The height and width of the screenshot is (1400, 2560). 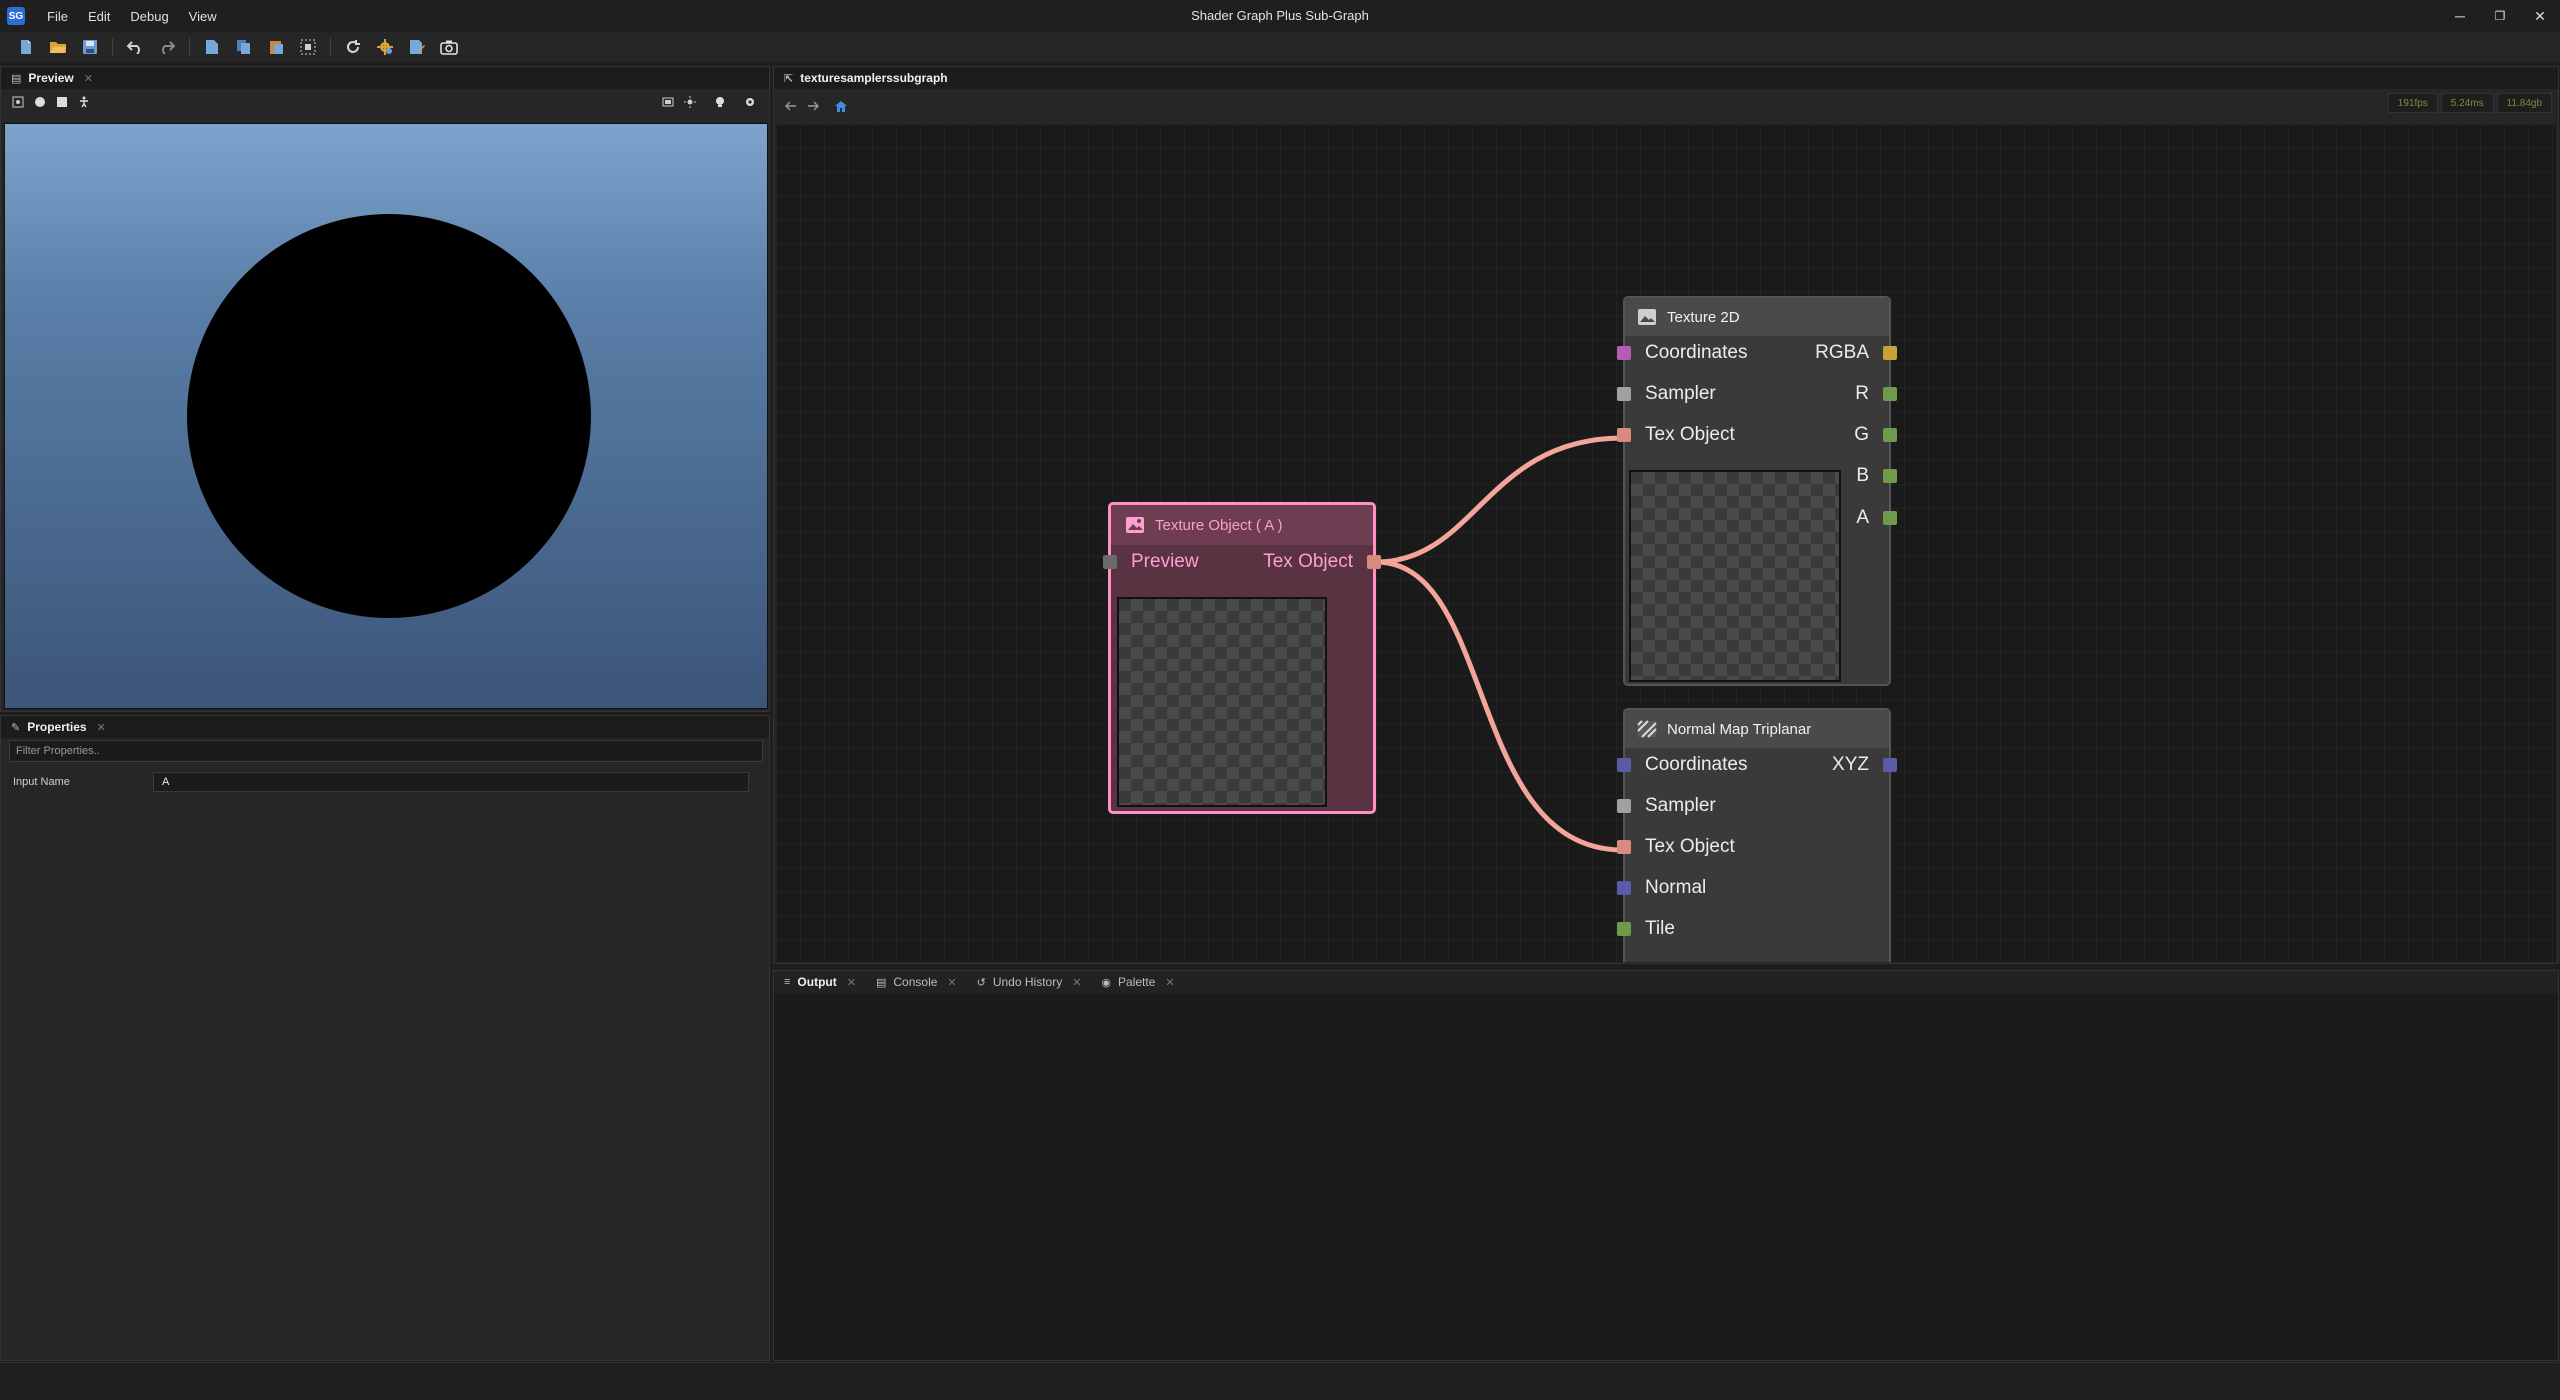 What do you see at coordinates (451, 782) in the screenshot?
I see `input-name-field: A` at bounding box center [451, 782].